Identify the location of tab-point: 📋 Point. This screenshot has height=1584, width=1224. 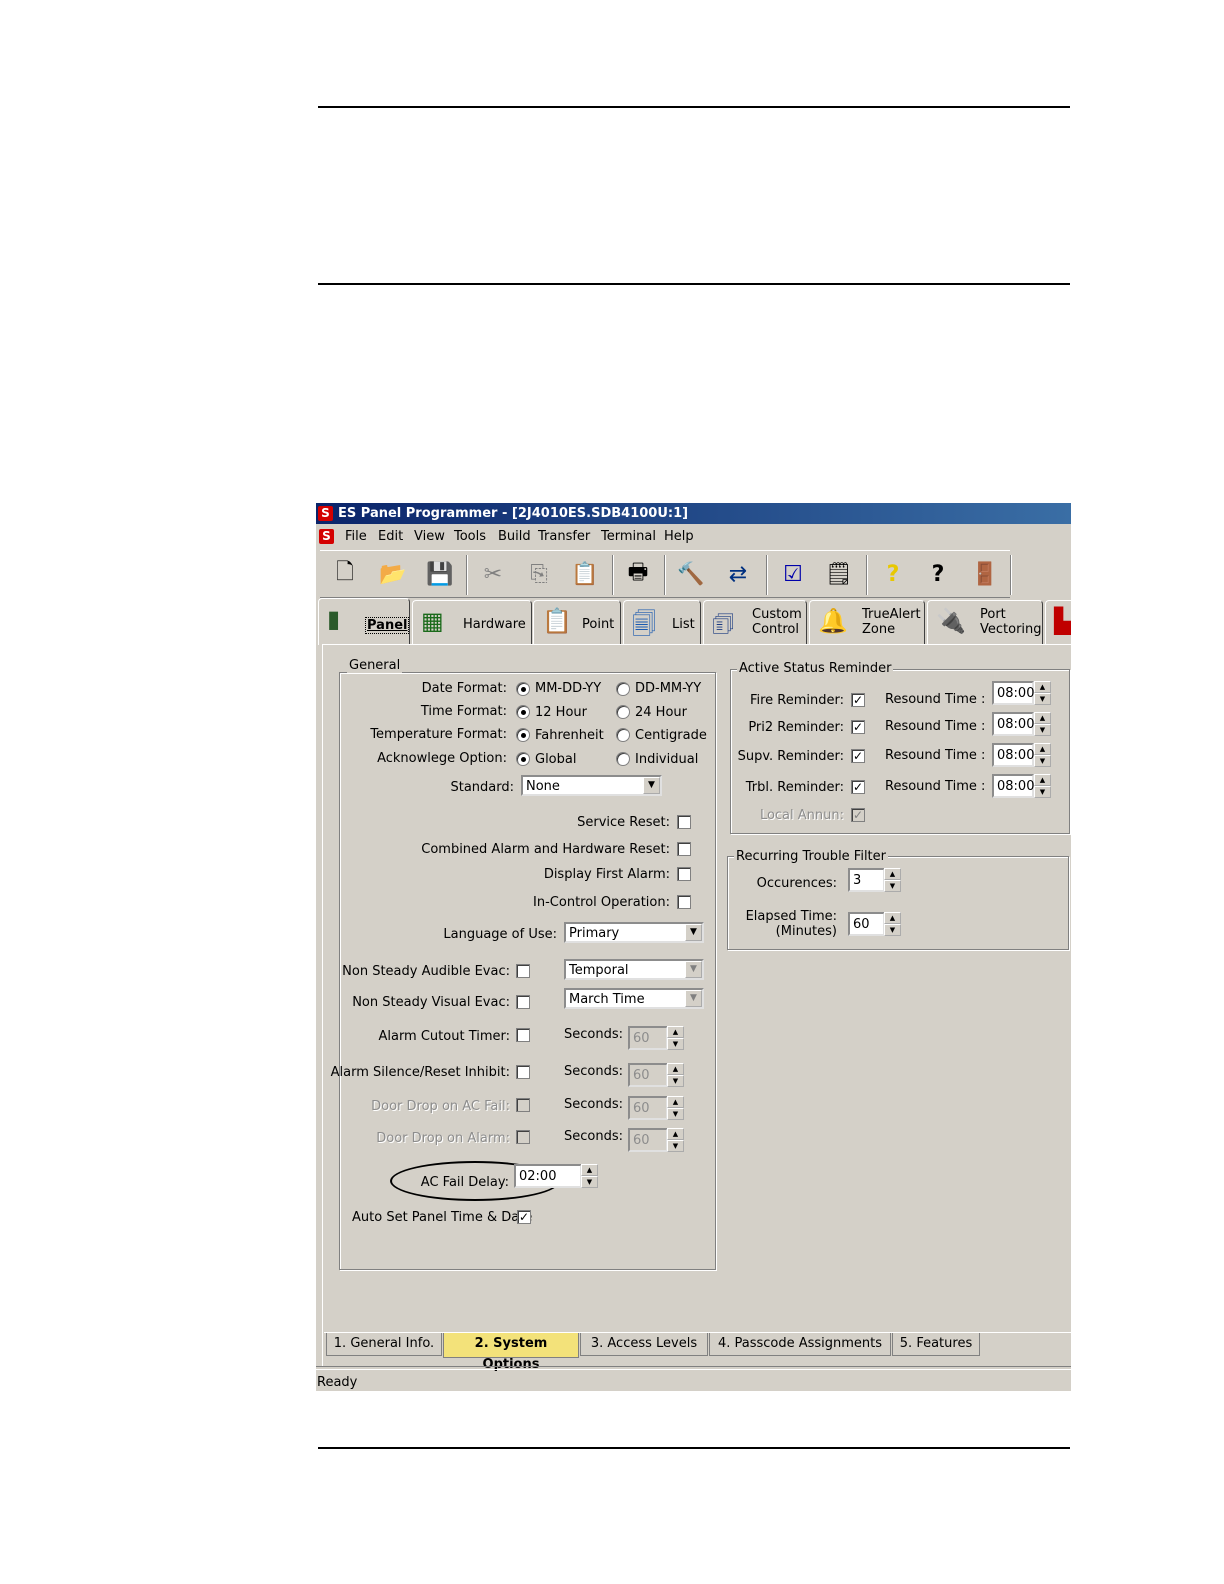
(577, 622).